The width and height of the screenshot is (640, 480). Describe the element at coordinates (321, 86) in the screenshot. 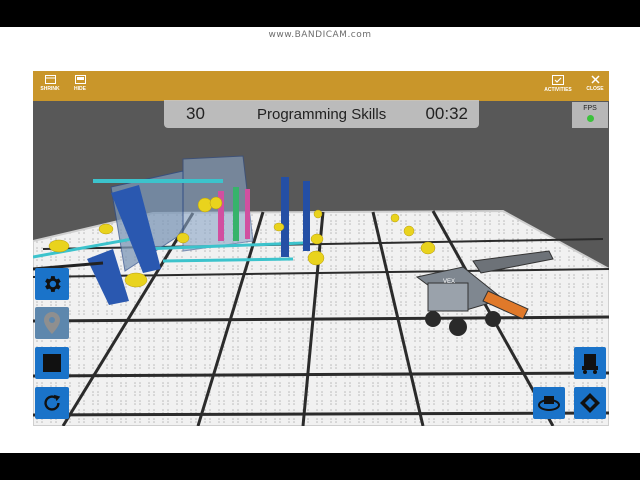

I see `top-toolbar: SHRINK HIDE ACTIVITIES CLOSE` at that location.